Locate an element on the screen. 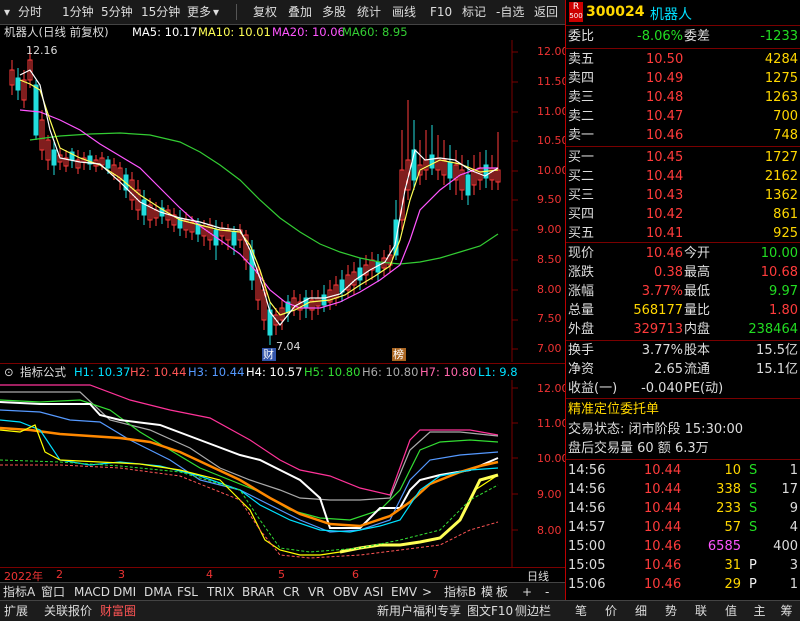  add-pane-button: + is located at coordinates (527, 592).